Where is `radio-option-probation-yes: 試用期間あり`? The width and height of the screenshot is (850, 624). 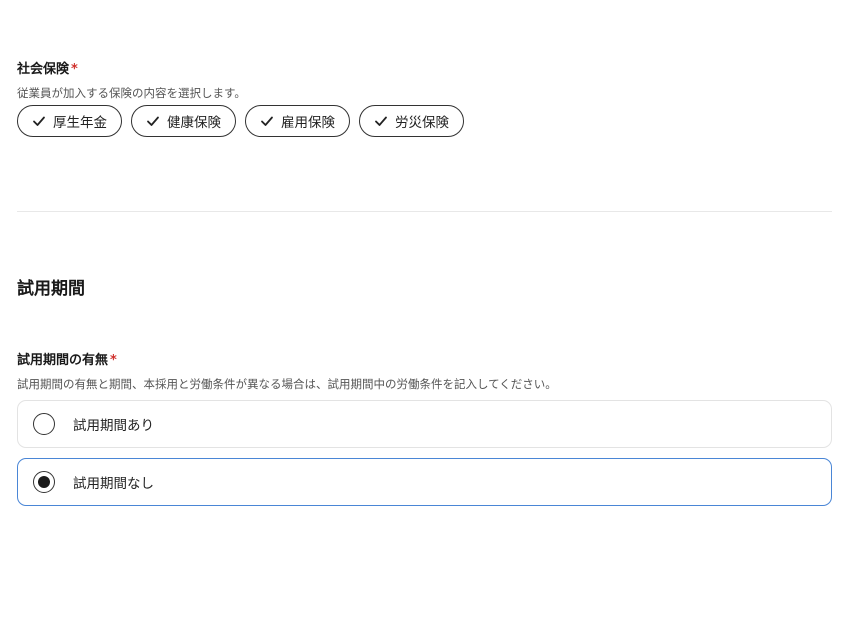
radio-option-probation-yes: 試用期間あり is located at coordinates (424, 424).